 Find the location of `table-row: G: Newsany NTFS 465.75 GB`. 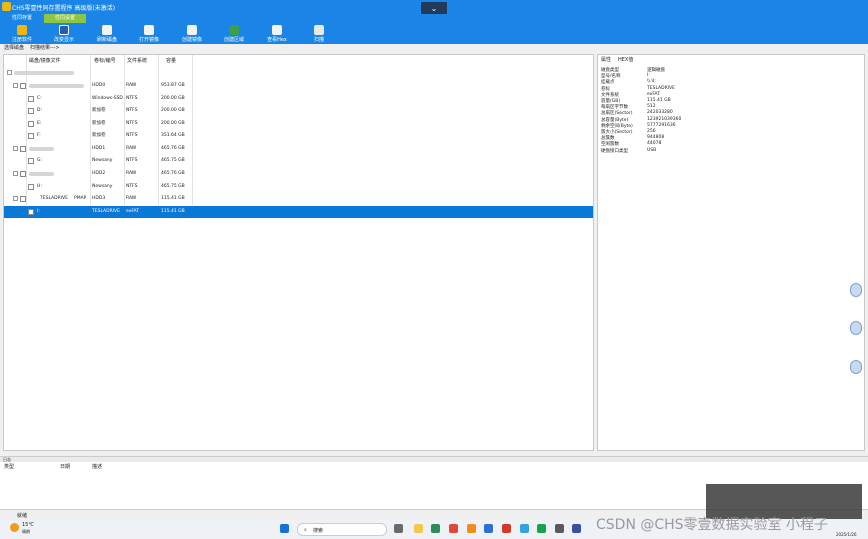

table-row: G: Newsany NTFS 465.75 GB is located at coordinates (298, 161).